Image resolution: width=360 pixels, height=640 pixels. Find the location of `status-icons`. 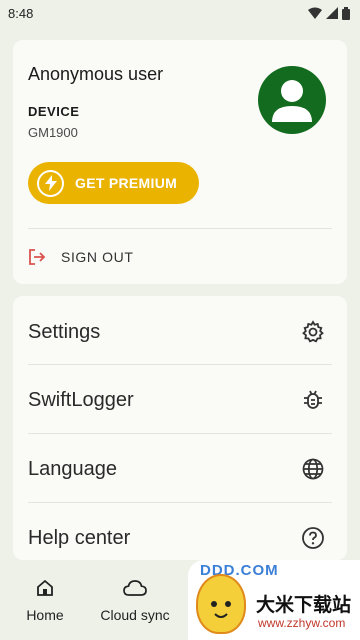

status-icons is located at coordinates (329, 13).